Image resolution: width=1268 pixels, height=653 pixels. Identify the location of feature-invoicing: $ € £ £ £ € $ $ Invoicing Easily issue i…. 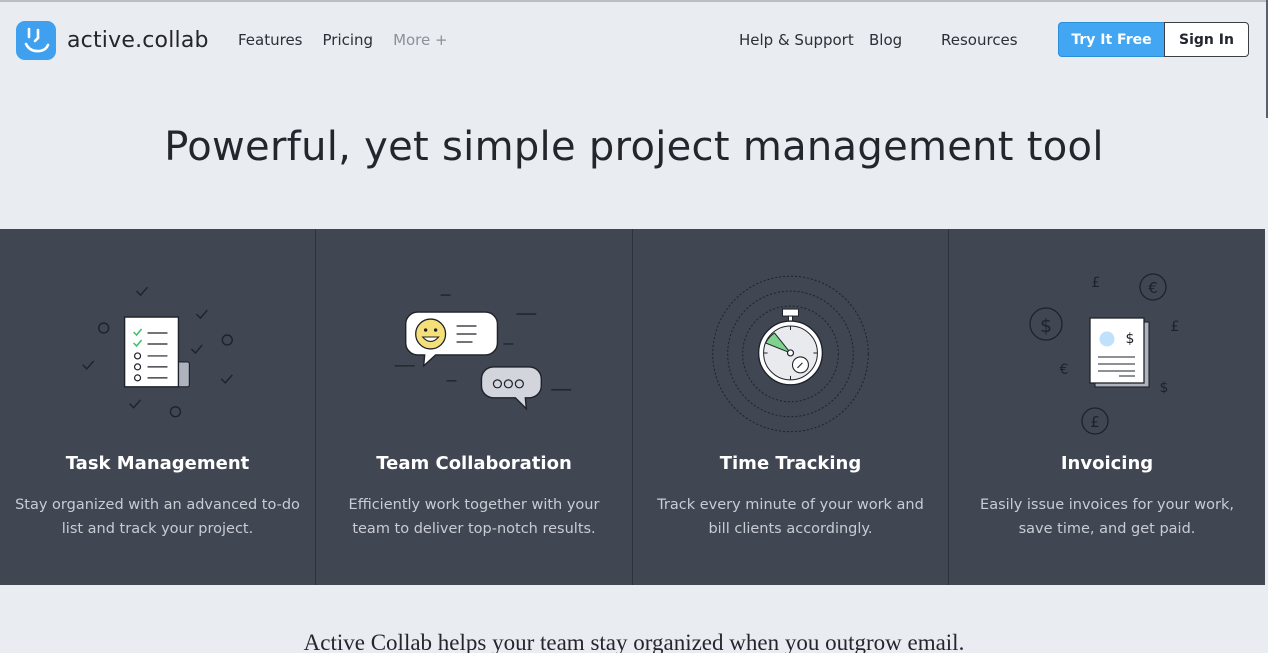
(1107, 407).